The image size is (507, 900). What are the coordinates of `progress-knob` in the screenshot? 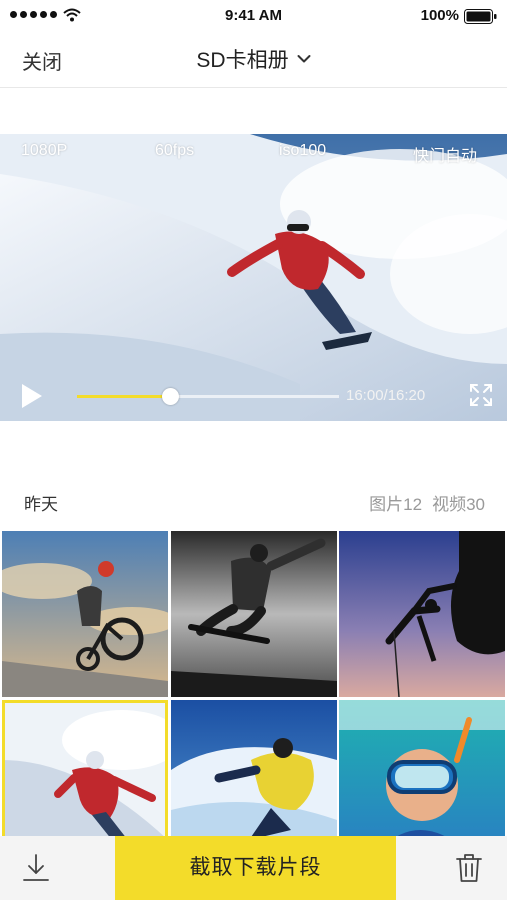 It's located at (170, 396).